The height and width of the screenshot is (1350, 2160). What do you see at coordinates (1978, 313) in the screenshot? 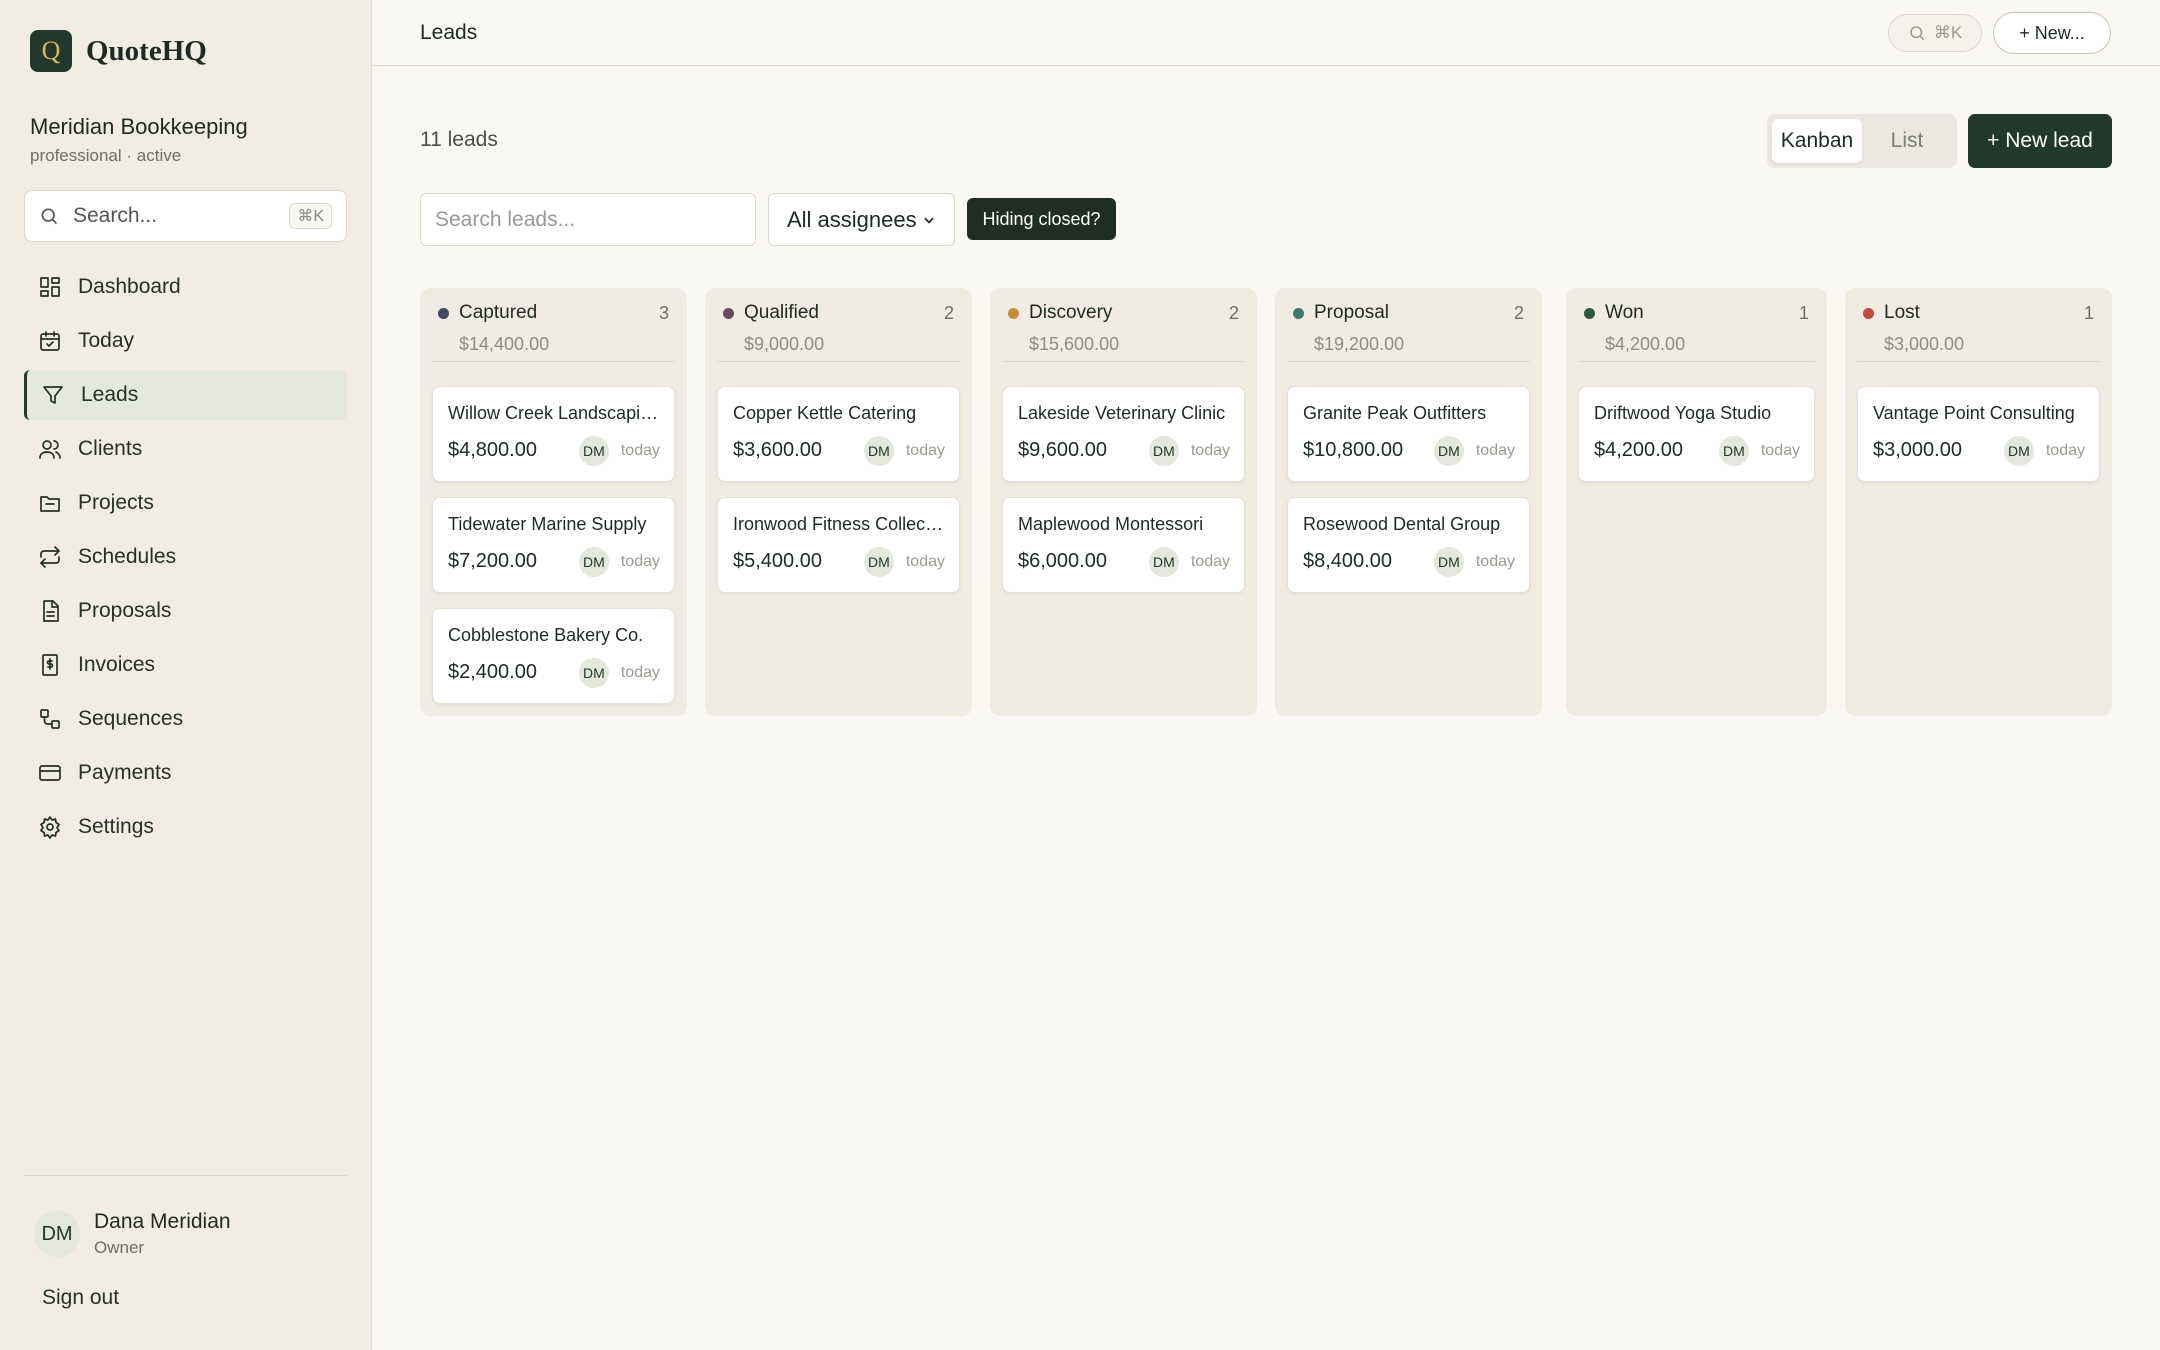
I see `column-title: Lost 1` at bounding box center [1978, 313].